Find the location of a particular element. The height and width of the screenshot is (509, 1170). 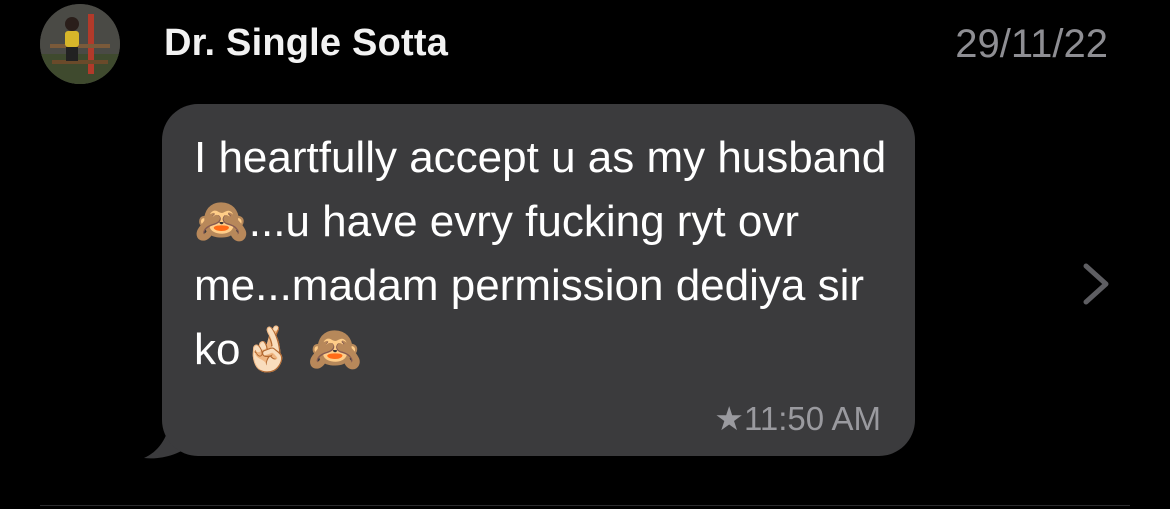

profile-photo-icon is located at coordinates (80, 44).